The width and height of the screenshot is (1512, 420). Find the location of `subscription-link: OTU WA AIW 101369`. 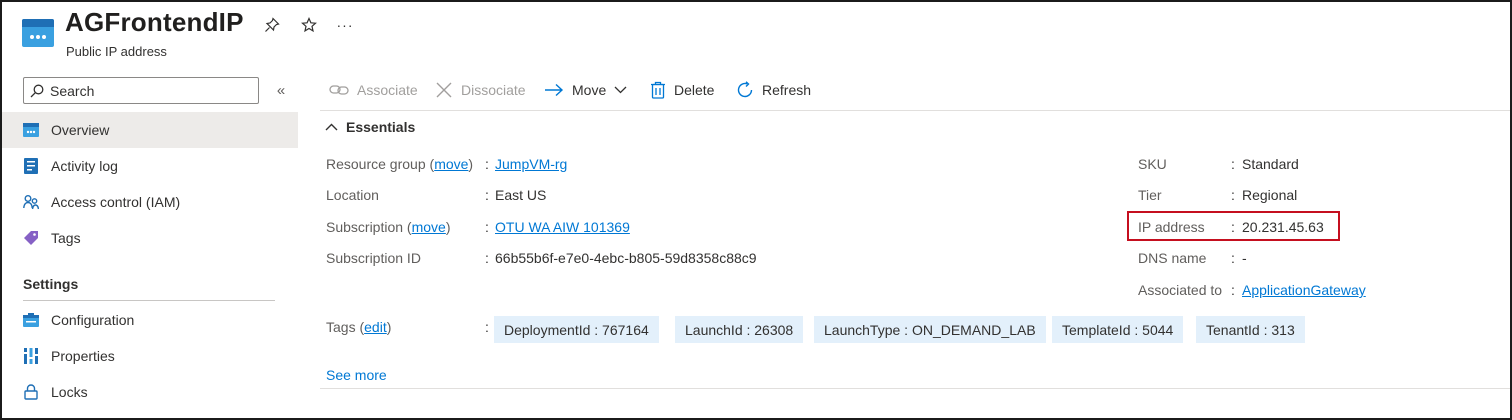

subscription-link: OTU WA AIW 101369 is located at coordinates (562, 227).